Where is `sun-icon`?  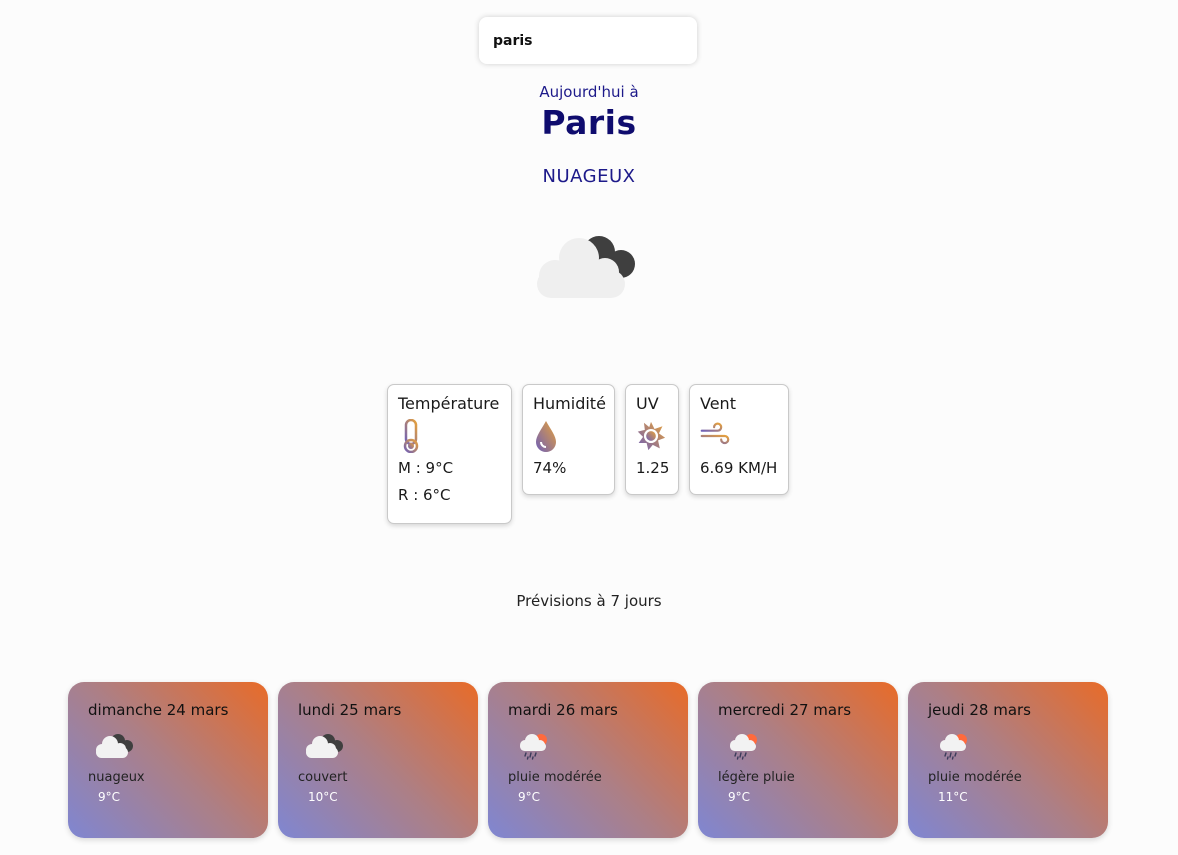 sun-icon is located at coordinates (651, 436).